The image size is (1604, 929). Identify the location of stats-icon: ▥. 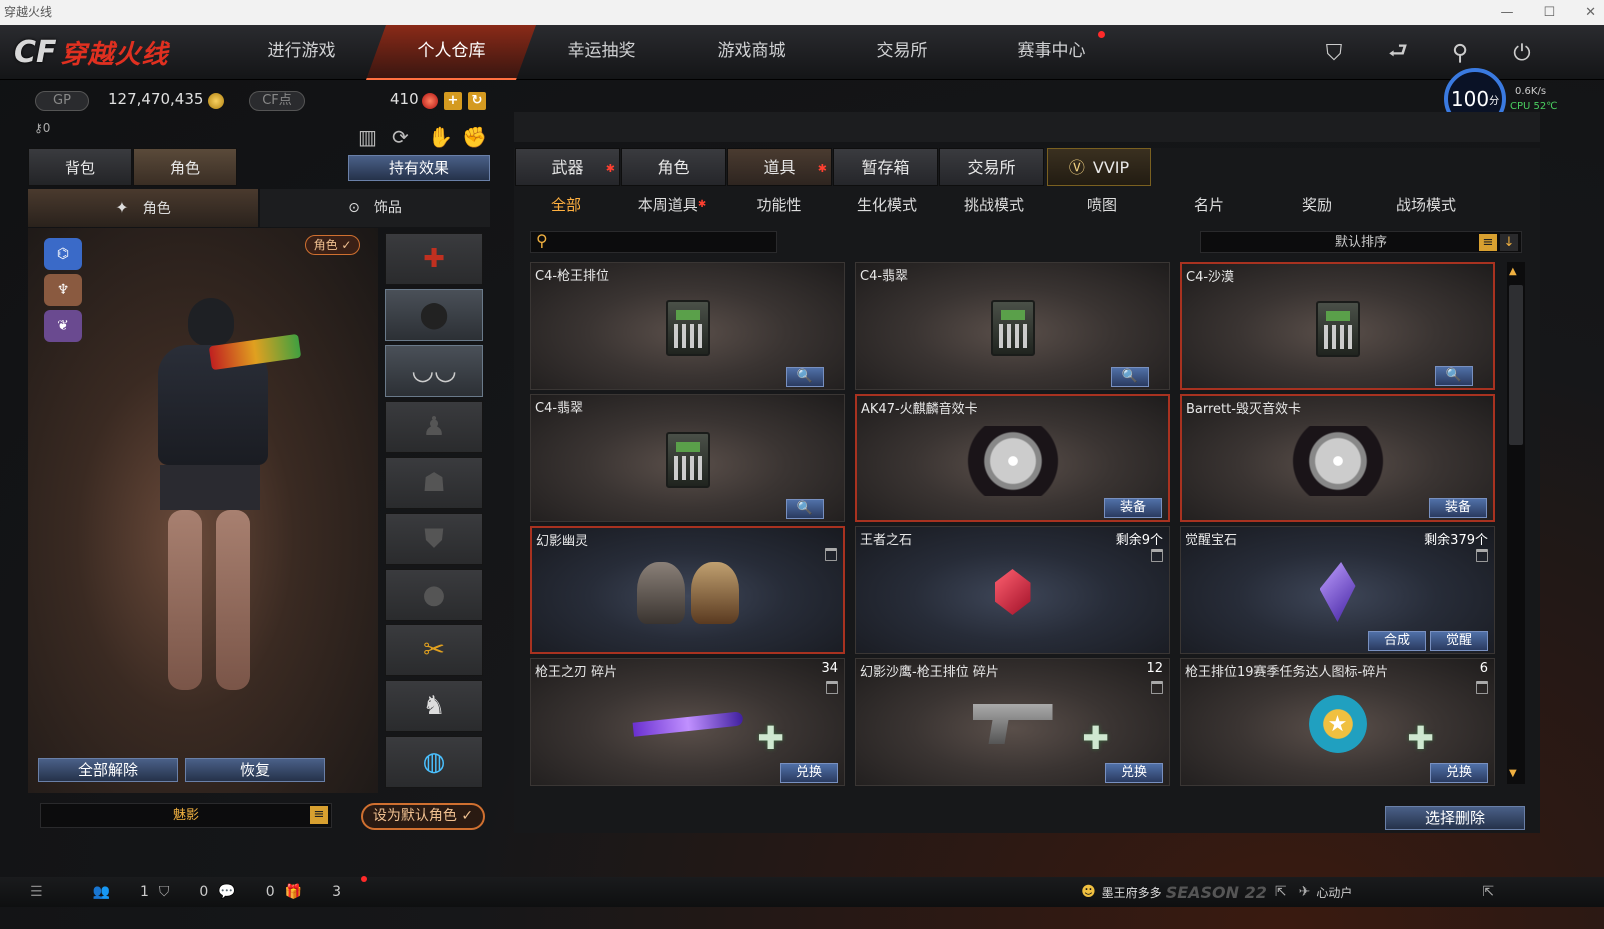
(367, 137).